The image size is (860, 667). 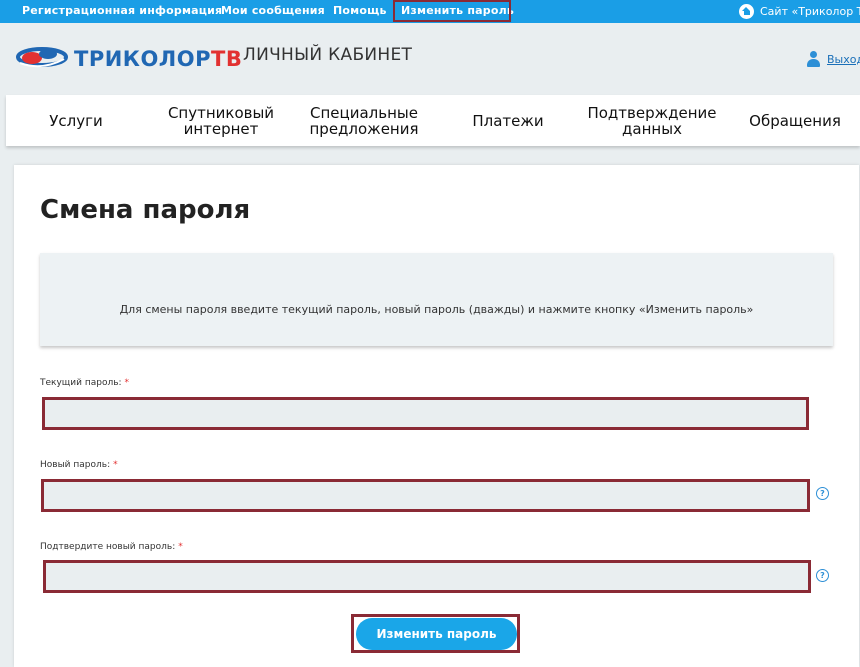 I want to click on nav-item-services: Услуги, so click(x=76, y=120).